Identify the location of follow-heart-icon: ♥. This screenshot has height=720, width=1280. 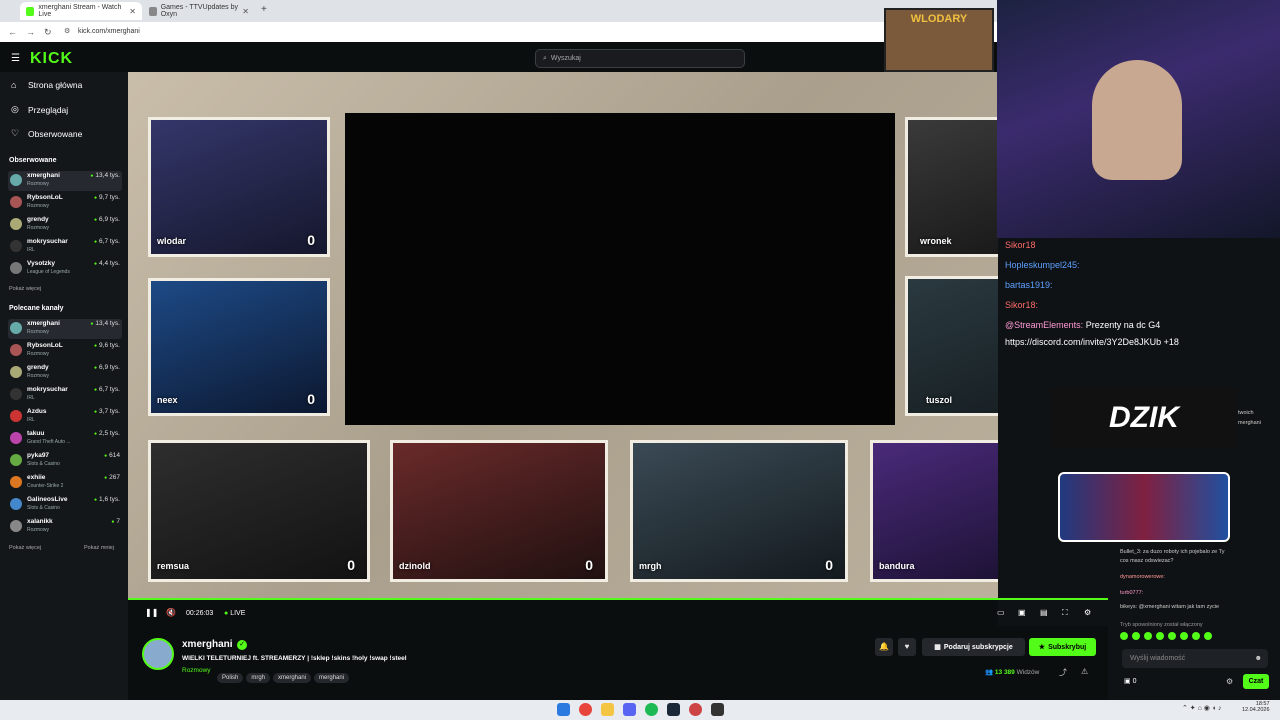
(907, 647).